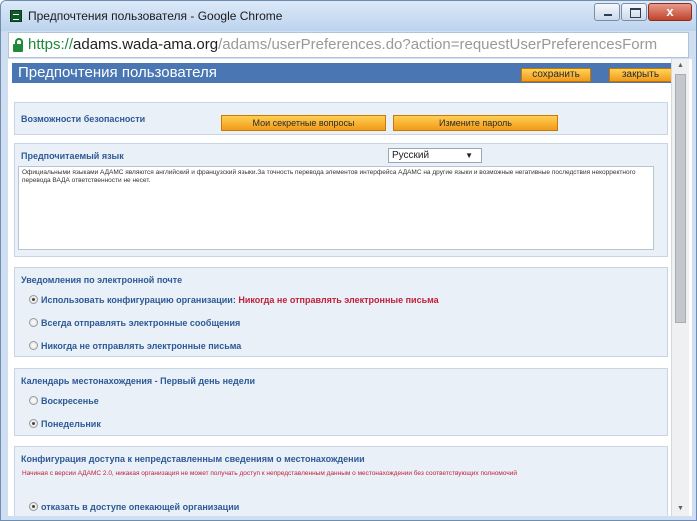 Image resolution: width=697 pixels, height=521 pixels. What do you see at coordinates (338, 300) in the screenshot?
I see `email-option-org-value: Никогда не отправлять электронные письма` at bounding box center [338, 300].